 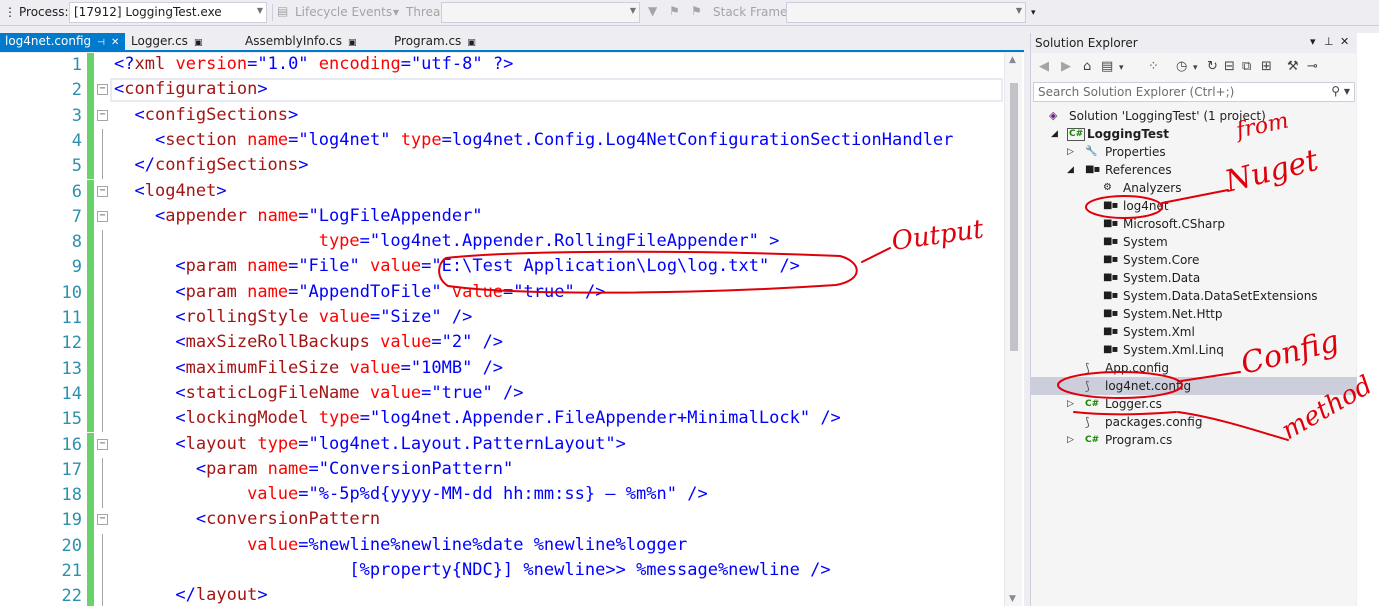 I want to click on change-indicator-bar, so click(x=90, y=445).